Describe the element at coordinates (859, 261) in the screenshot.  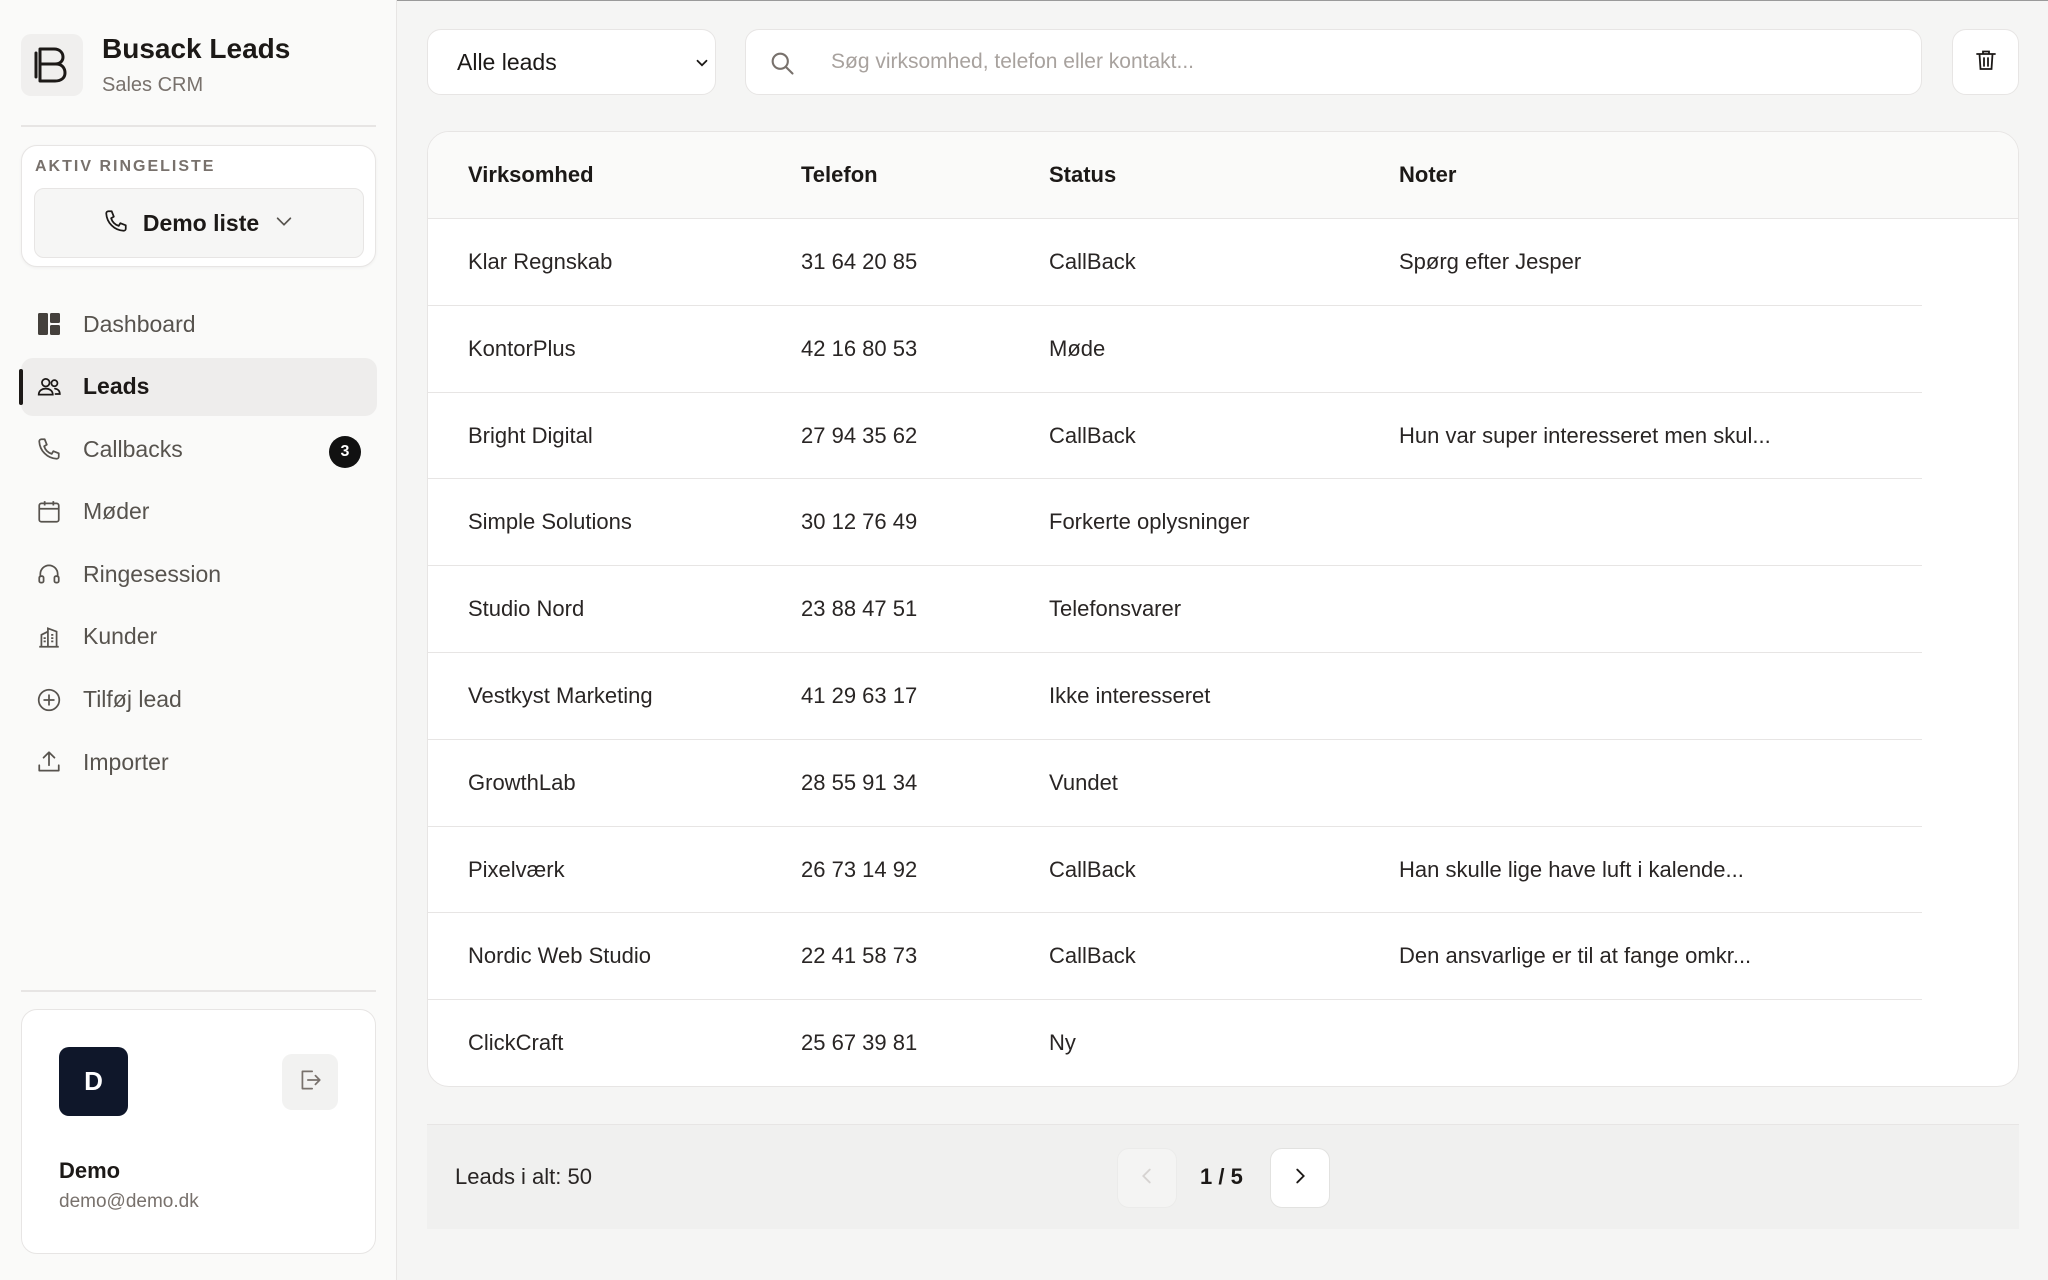
I see `phone-cell: 31 64 20 85` at that location.